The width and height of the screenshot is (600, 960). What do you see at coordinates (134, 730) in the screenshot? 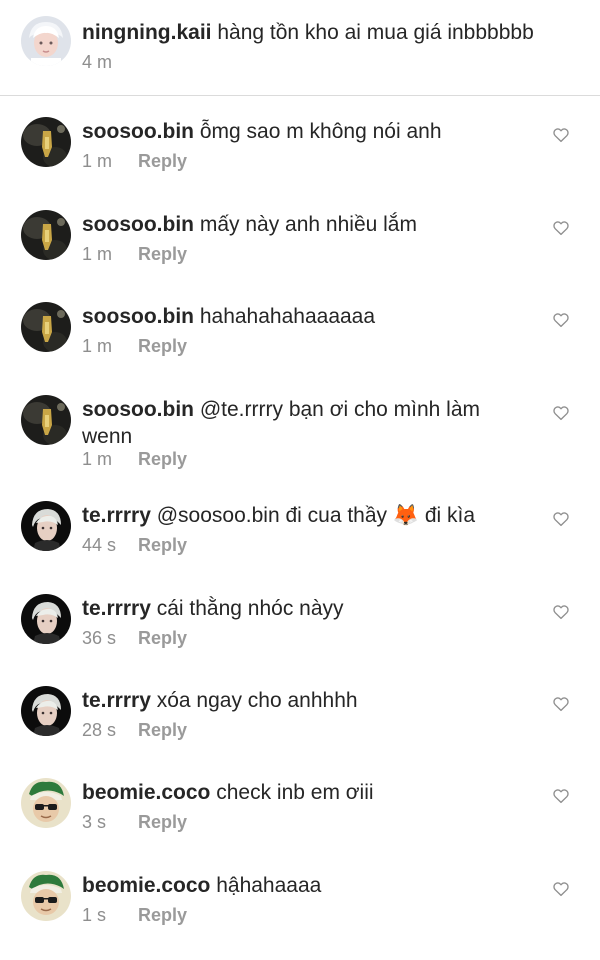
I see `comment-meta: 28 s Reply` at bounding box center [134, 730].